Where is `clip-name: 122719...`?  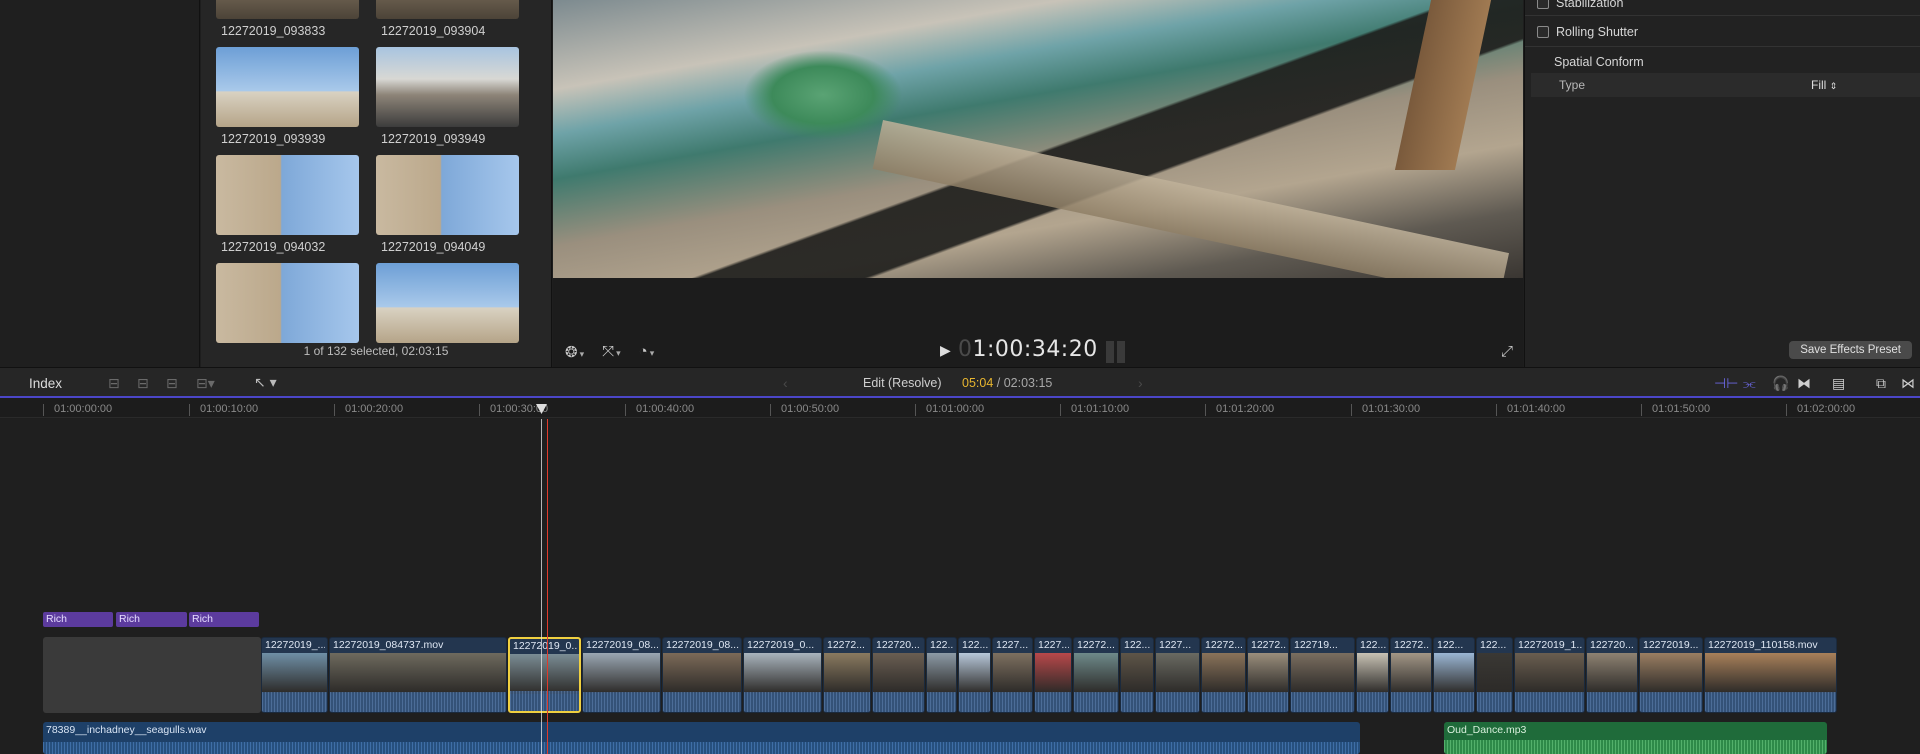
clip-name: 122719... is located at coordinates (1316, 645).